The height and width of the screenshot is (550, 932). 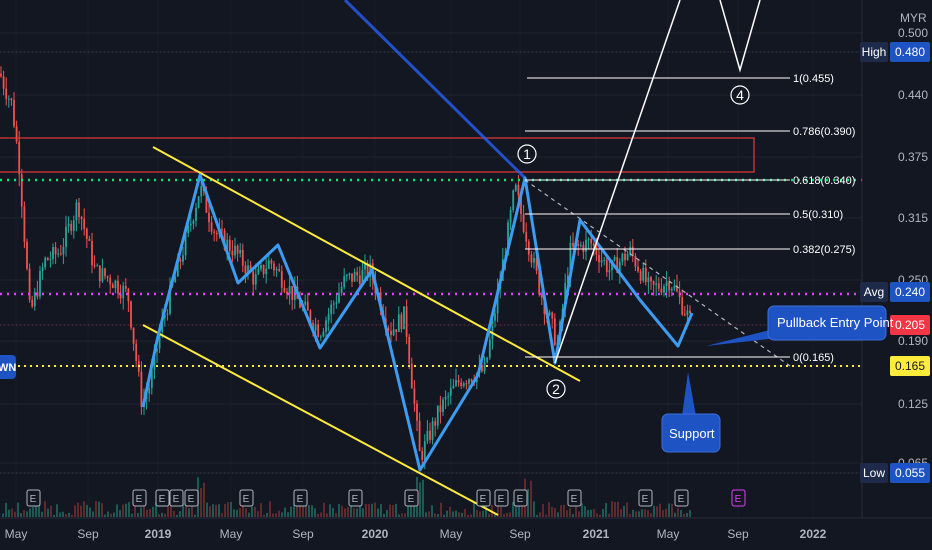 What do you see at coordinates (692, 433) in the screenshot?
I see `support-label: Support` at bounding box center [692, 433].